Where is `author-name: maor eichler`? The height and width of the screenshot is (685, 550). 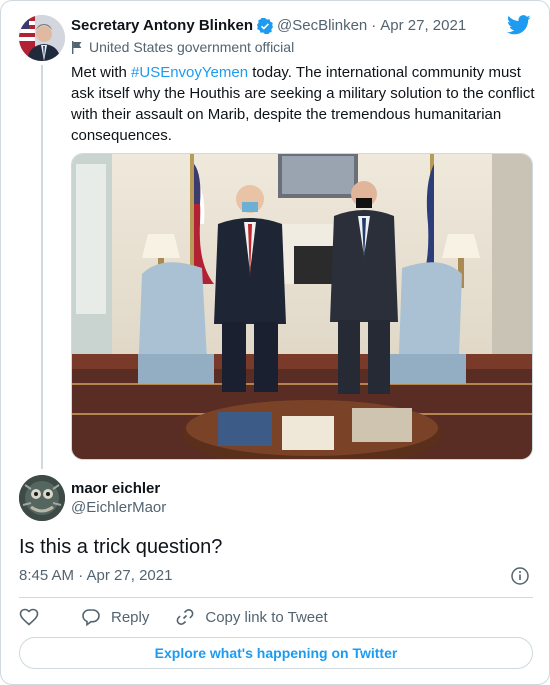
author-name: maor eichler is located at coordinates (115, 488).